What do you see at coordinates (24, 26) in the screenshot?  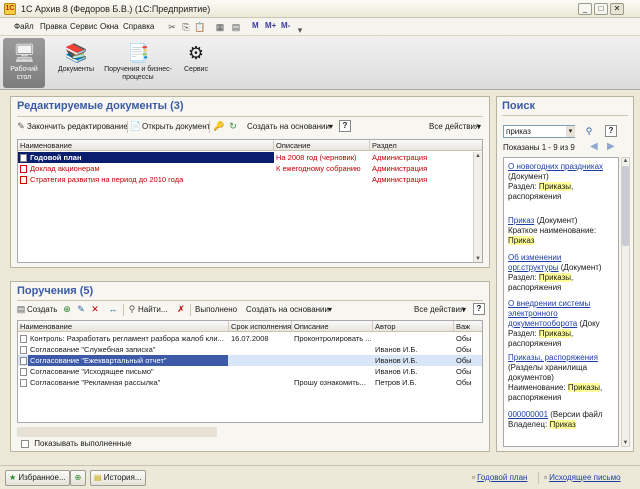 I see `menu-file: Файл` at bounding box center [24, 26].